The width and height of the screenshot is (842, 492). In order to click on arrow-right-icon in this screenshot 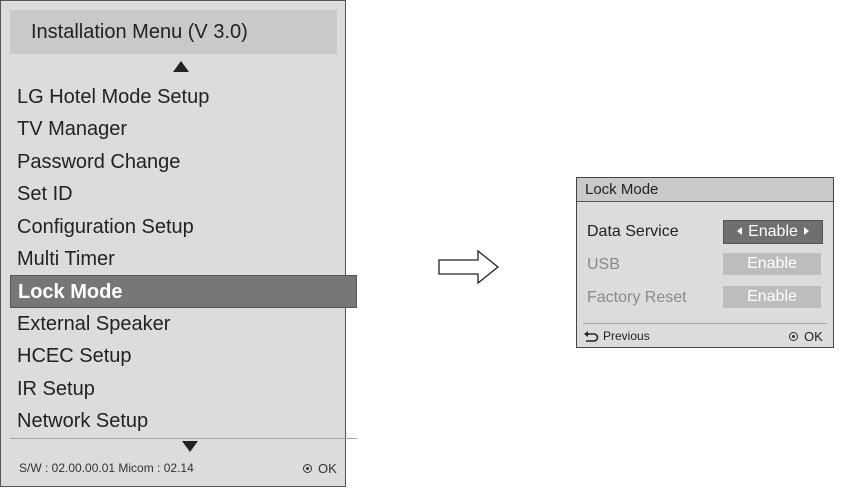, I will do `click(806, 230)`.